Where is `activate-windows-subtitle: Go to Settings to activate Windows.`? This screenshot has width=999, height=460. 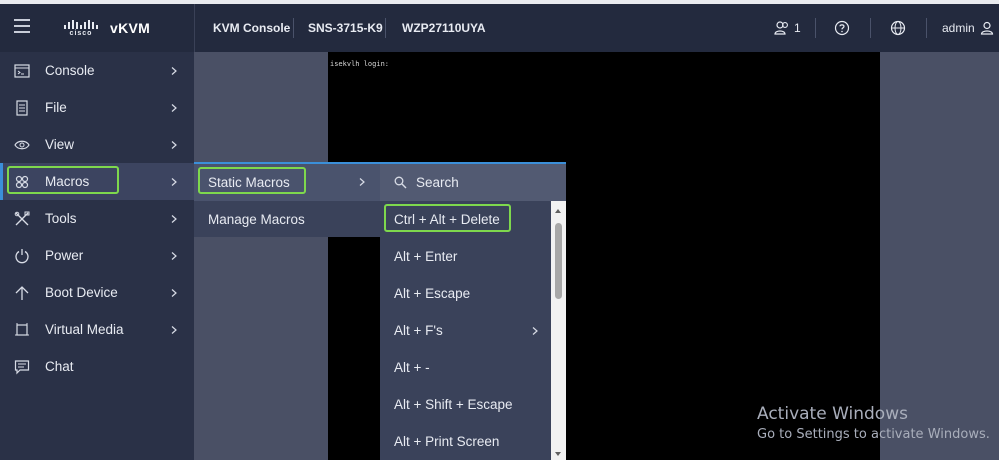
activate-windows-subtitle: Go to Settings to activate Windows. is located at coordinates (873, 434).